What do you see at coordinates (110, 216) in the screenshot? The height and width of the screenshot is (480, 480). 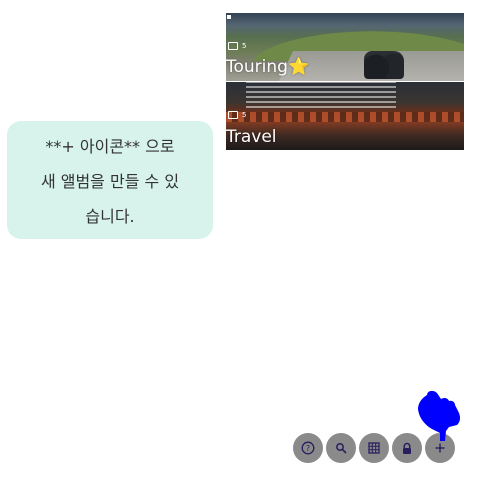 I see `hint-line-3: 습니다.` at bounding box center [110, 216].